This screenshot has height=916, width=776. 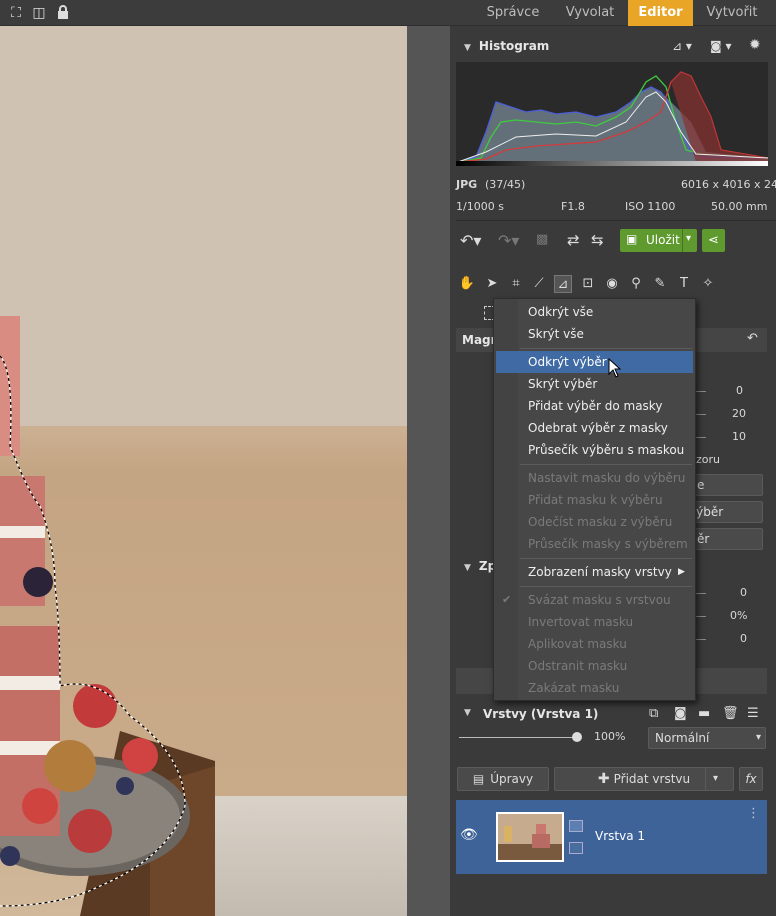 I want to click on adjust-label: Úpravy, so click(x=512, y=779).